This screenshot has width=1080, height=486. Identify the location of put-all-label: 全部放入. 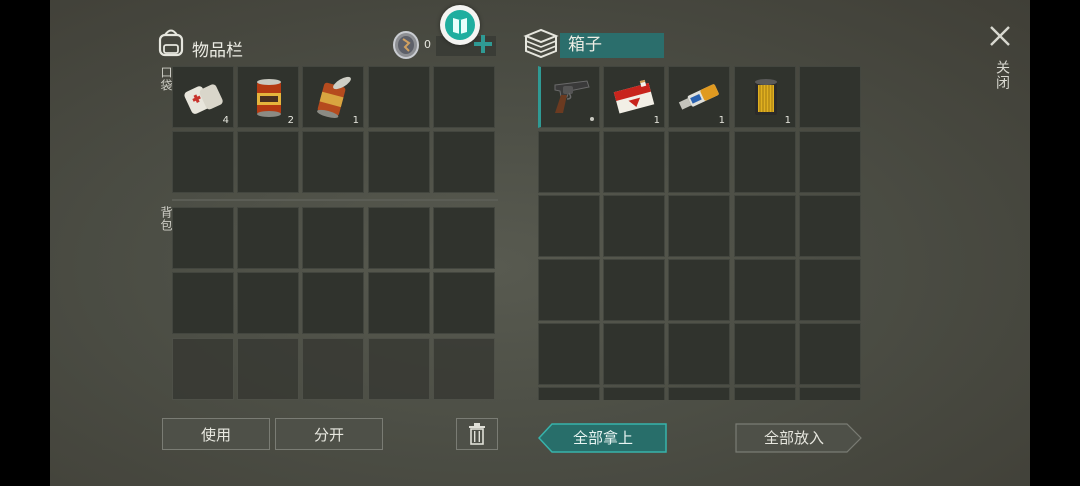
(793, 438).